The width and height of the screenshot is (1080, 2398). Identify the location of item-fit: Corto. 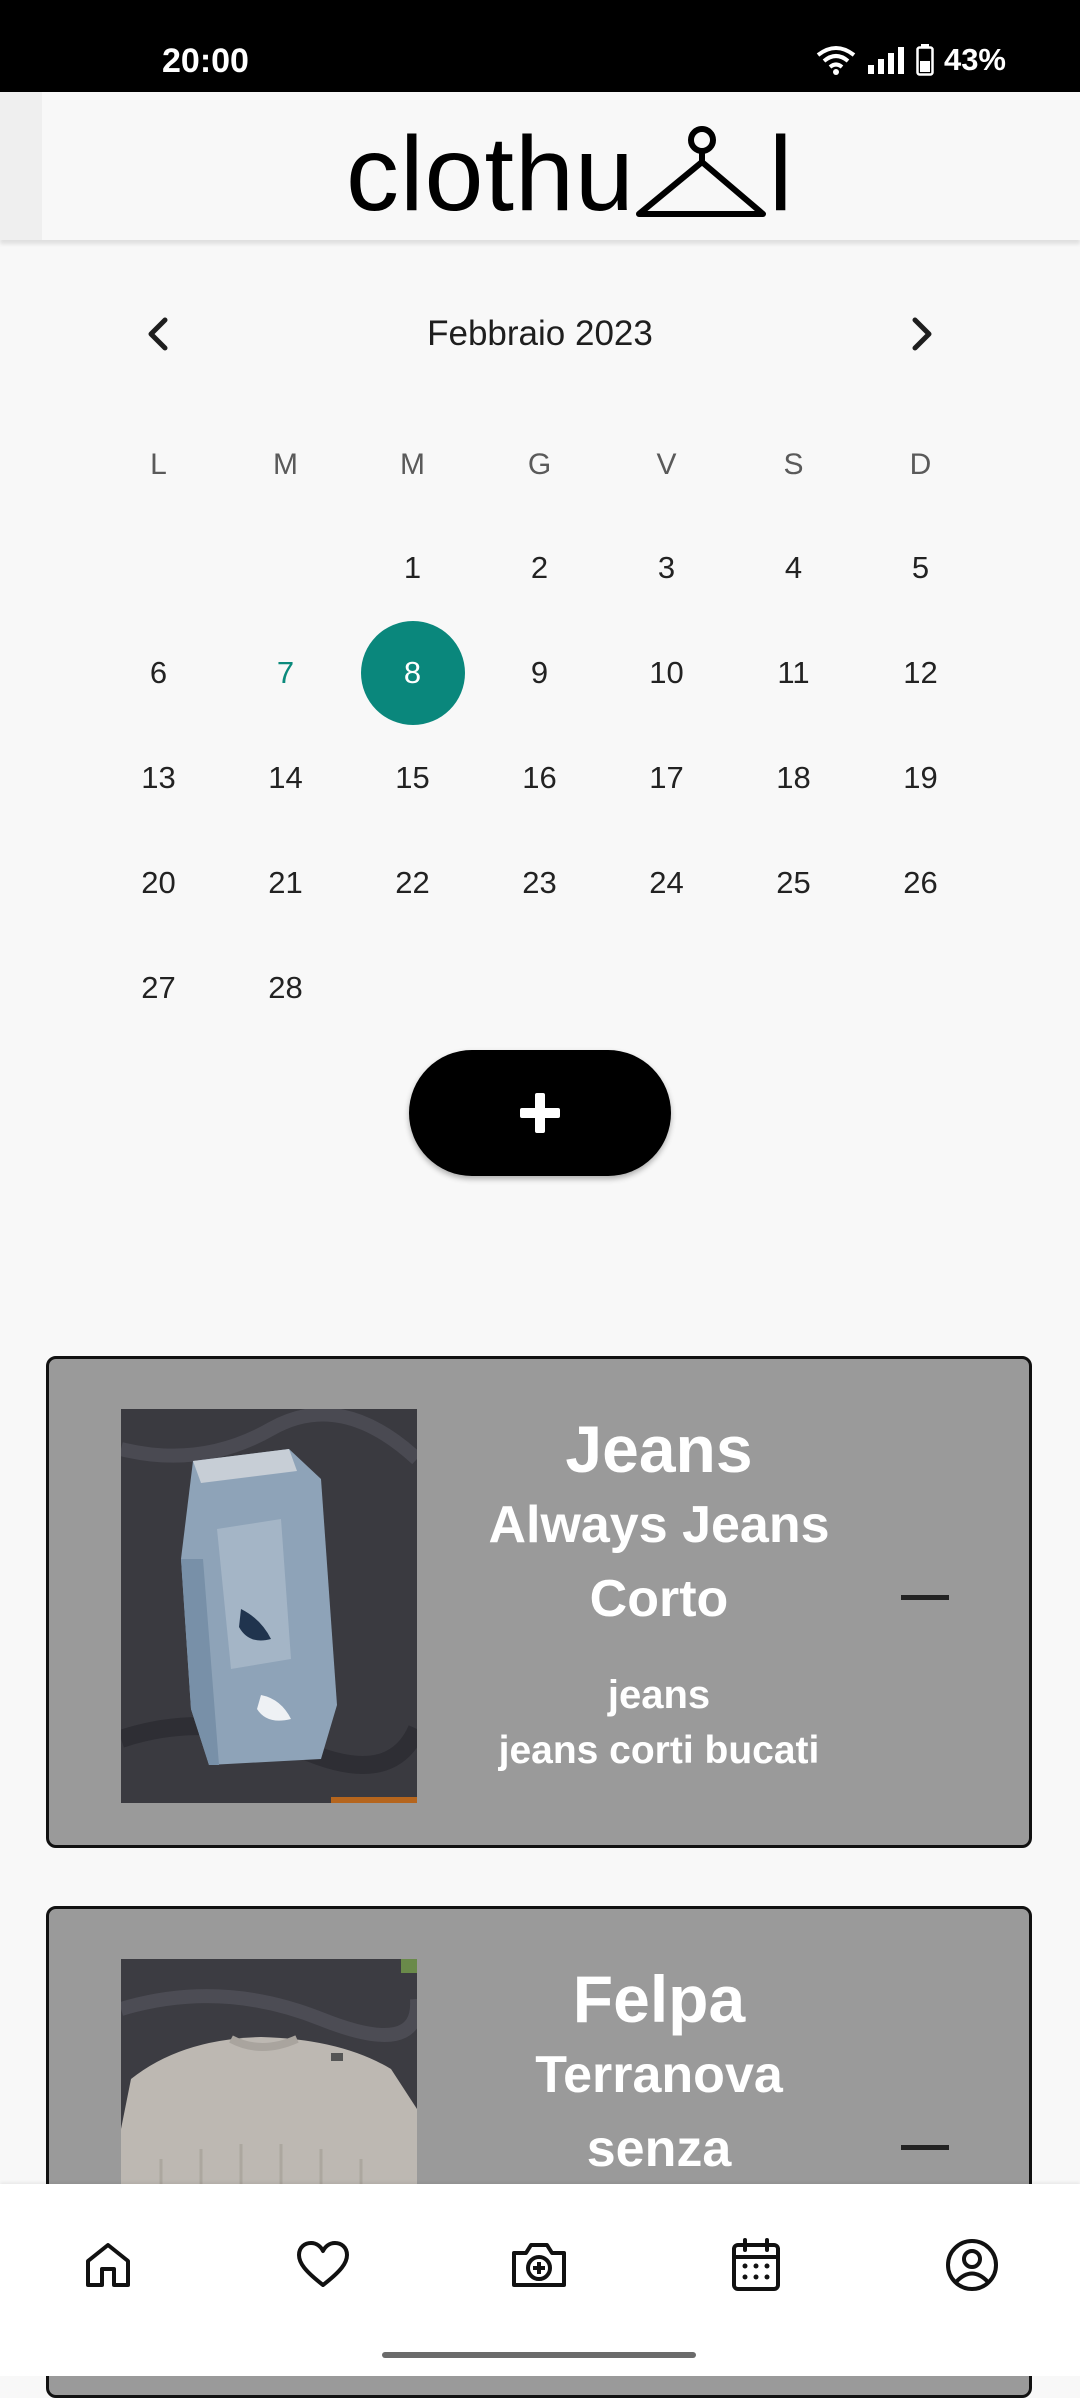
(659, 1599).